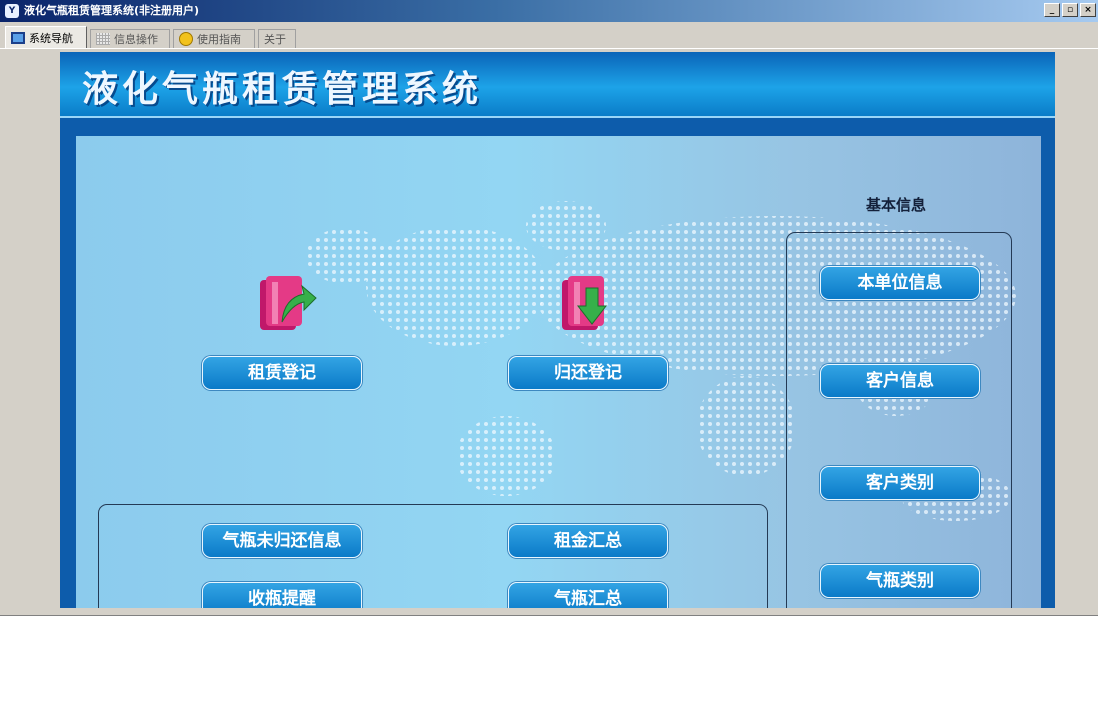 This screenshot has width=1098, height=714. I want to click on tab-about: 关于, so click(277, 38).